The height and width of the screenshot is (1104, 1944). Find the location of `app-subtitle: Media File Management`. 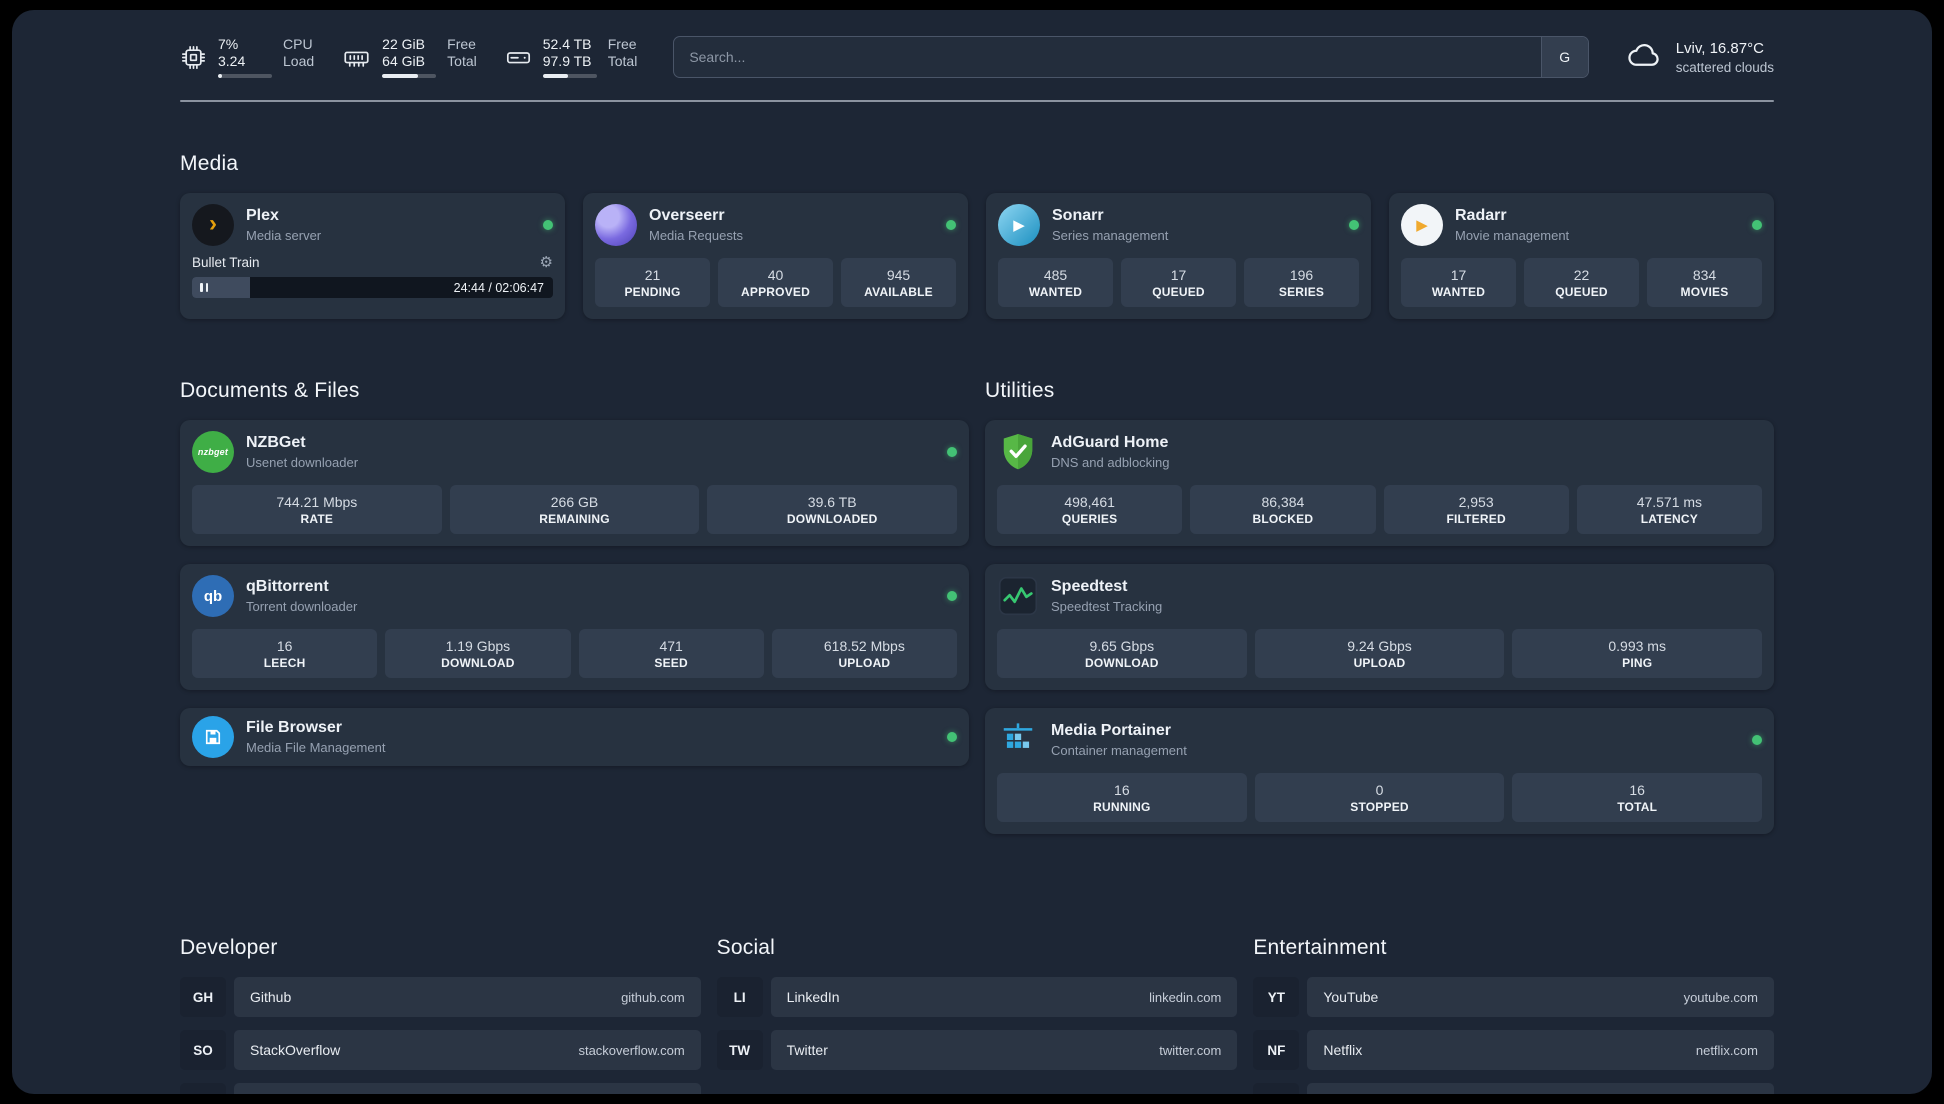

app-subtitle: Media File Management is located at coordinates (316, 748).